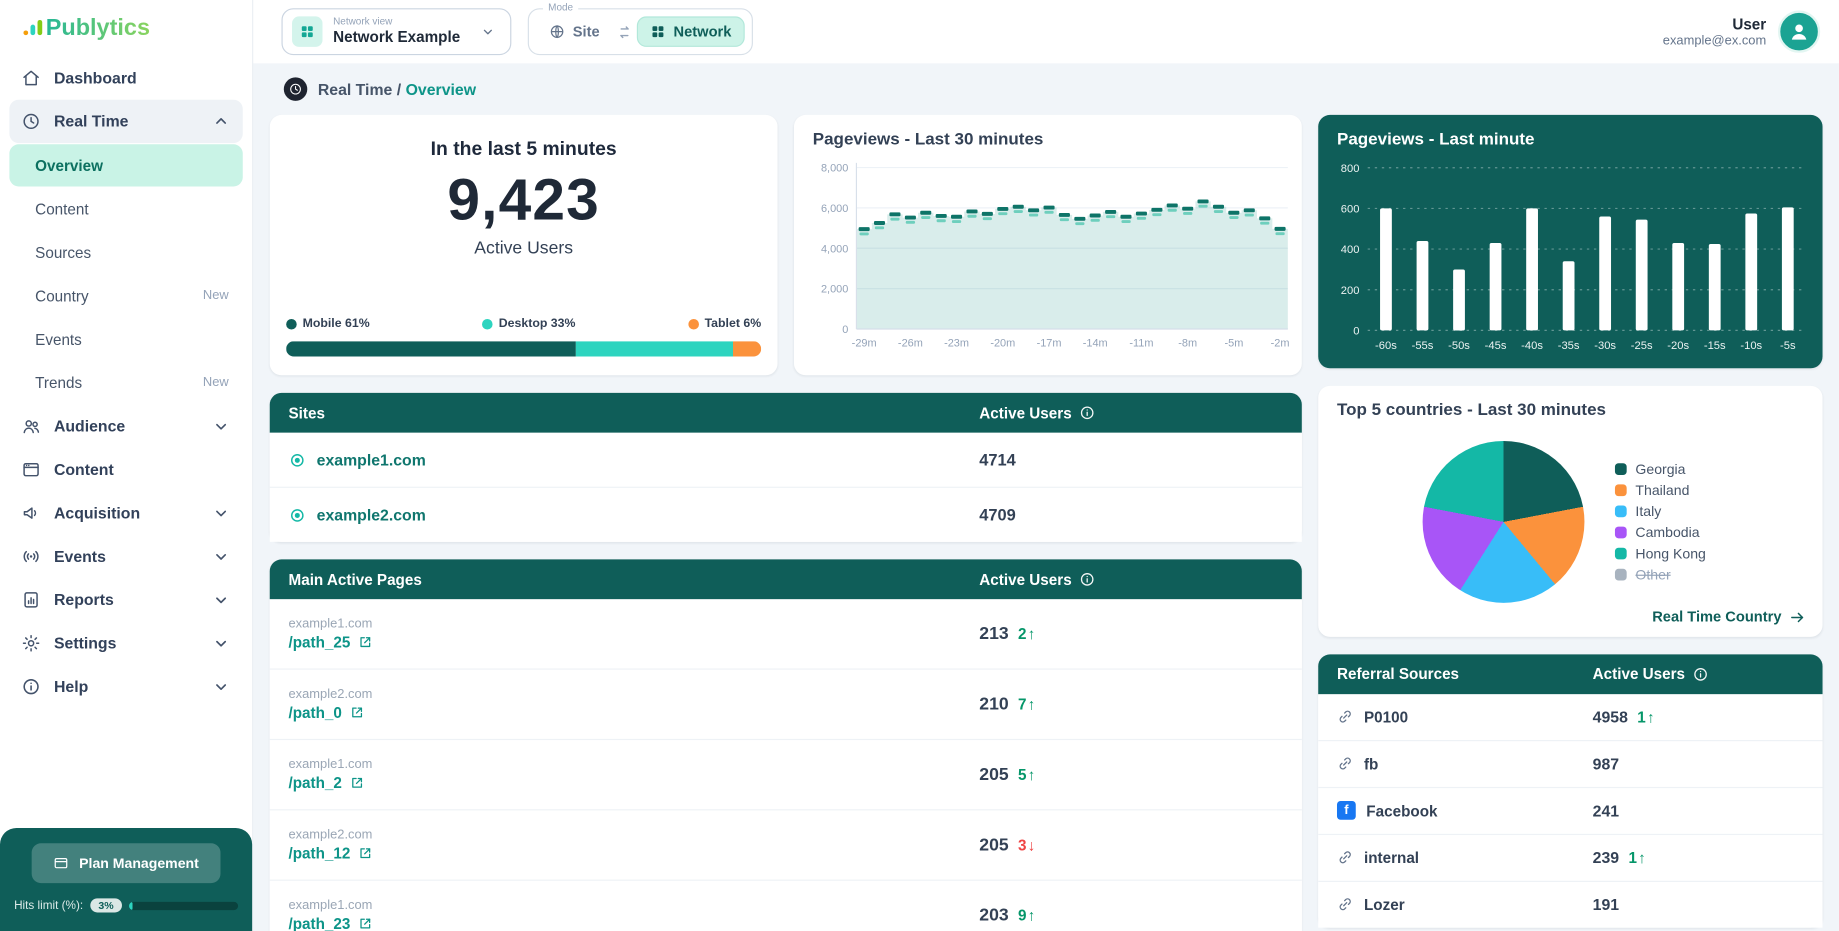 The width and height of the screenshot is (1839, 931). Describe the element at coordinates (330, 694) in the screenshot. I see `page-domain: example2.com` at that location.